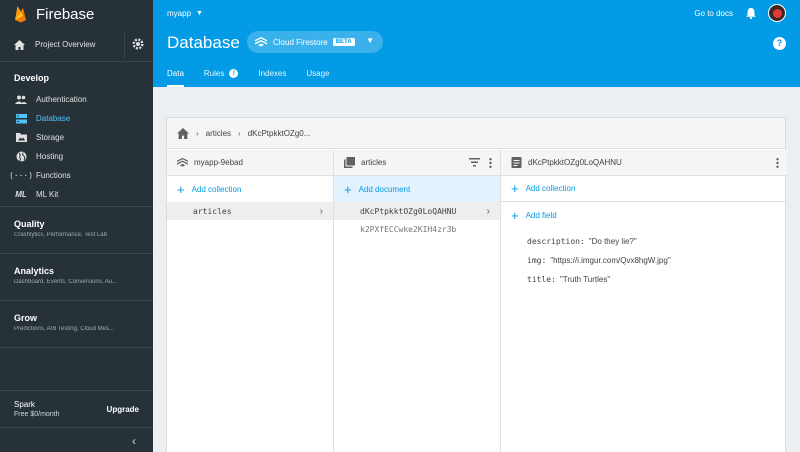 The image size is (800, 452). I want to click on project-overview-label: Project Overview, so click(65, 44).